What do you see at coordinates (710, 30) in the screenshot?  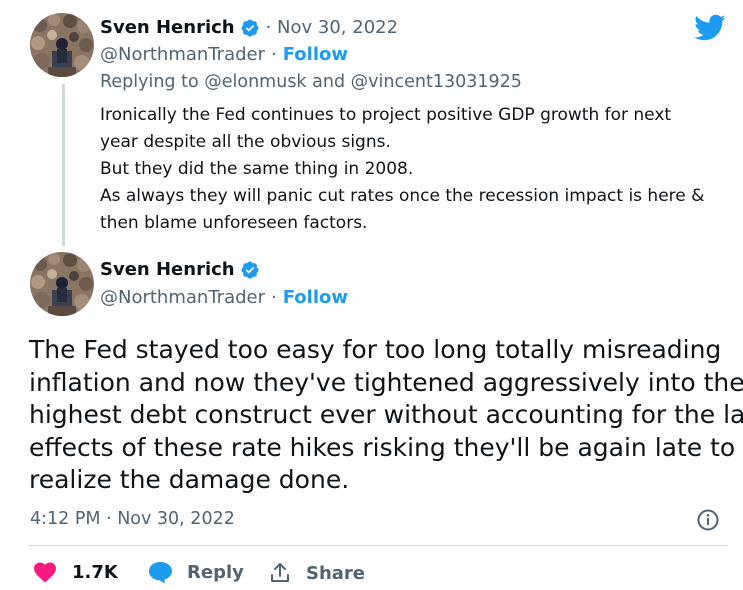 I see `twitter-bird-icon` at bounding box center [710, 30].